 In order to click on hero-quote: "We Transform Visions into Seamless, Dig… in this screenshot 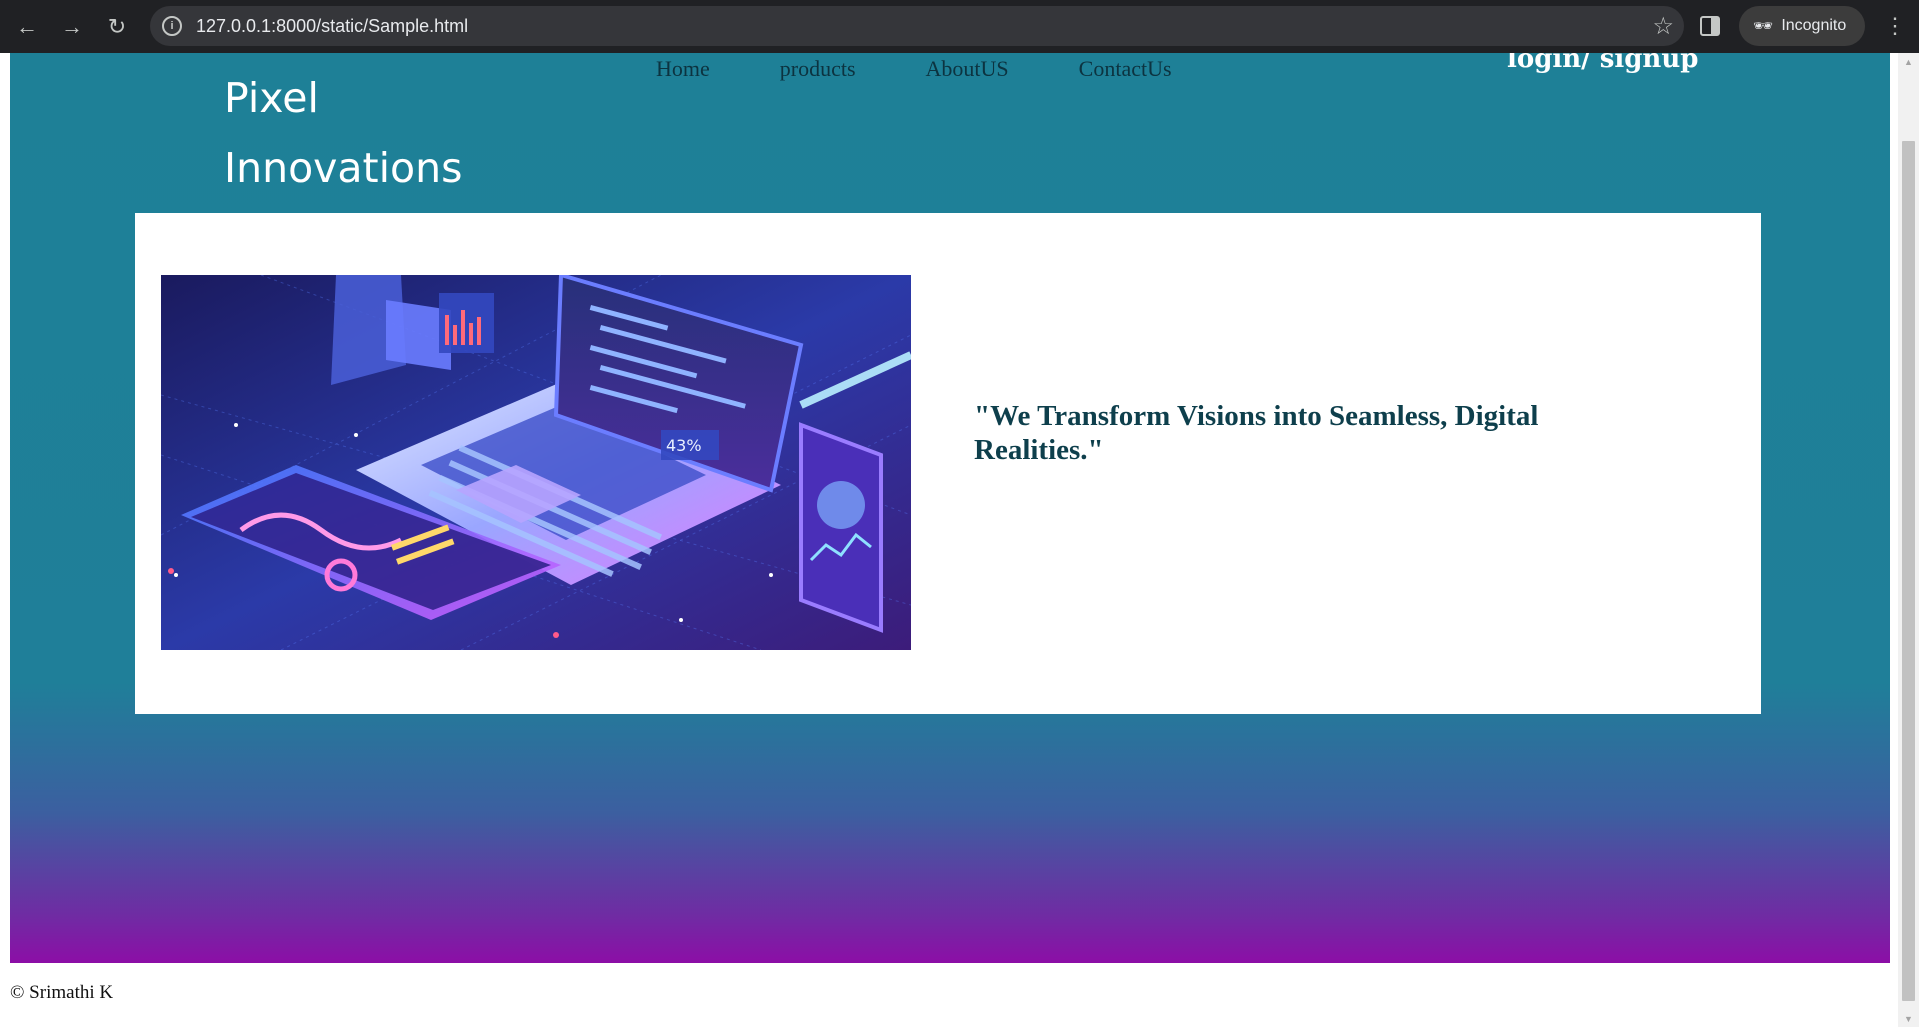, I will do `click(1256, 433)`.